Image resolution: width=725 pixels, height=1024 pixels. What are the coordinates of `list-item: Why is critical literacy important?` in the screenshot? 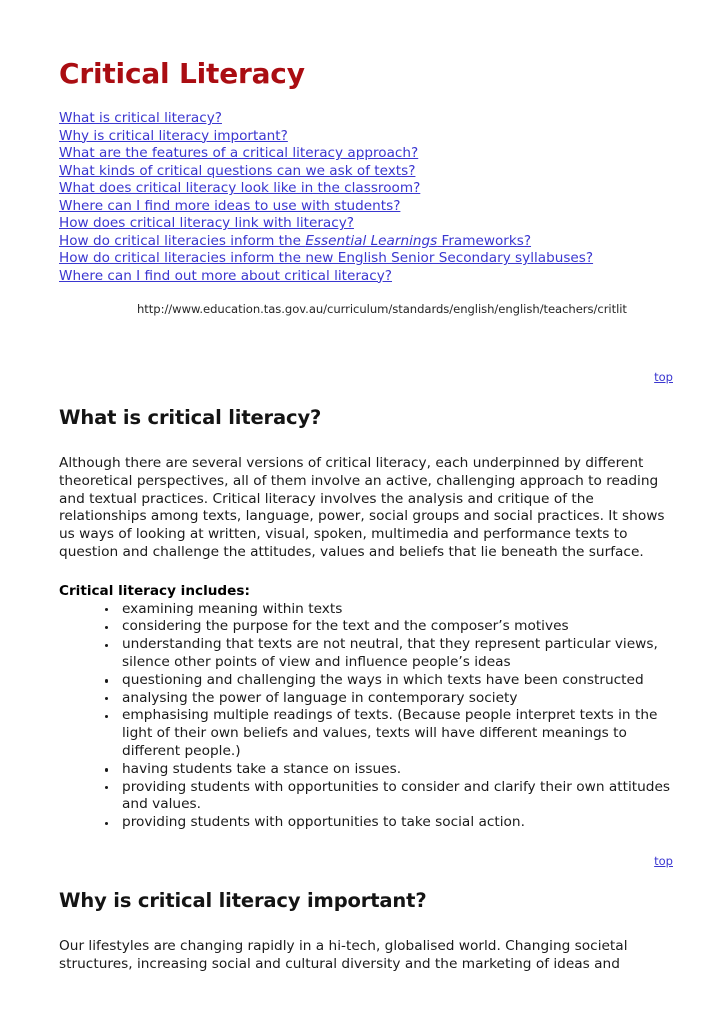 It's located at (366, 137).